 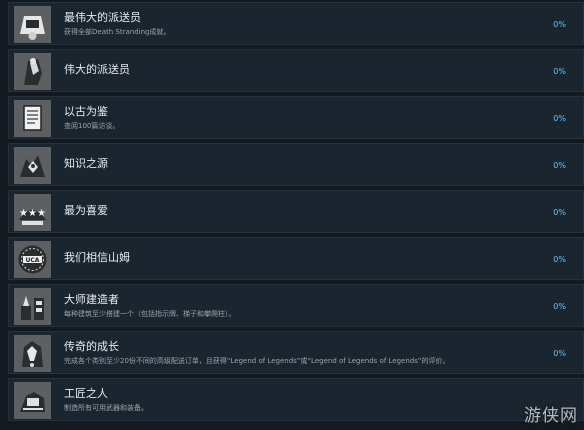 What do you see at coordinates (102, 17) in the screenshot?
I see `achievement-title: 最伟大的派送员` at bounding box center [102, 17].